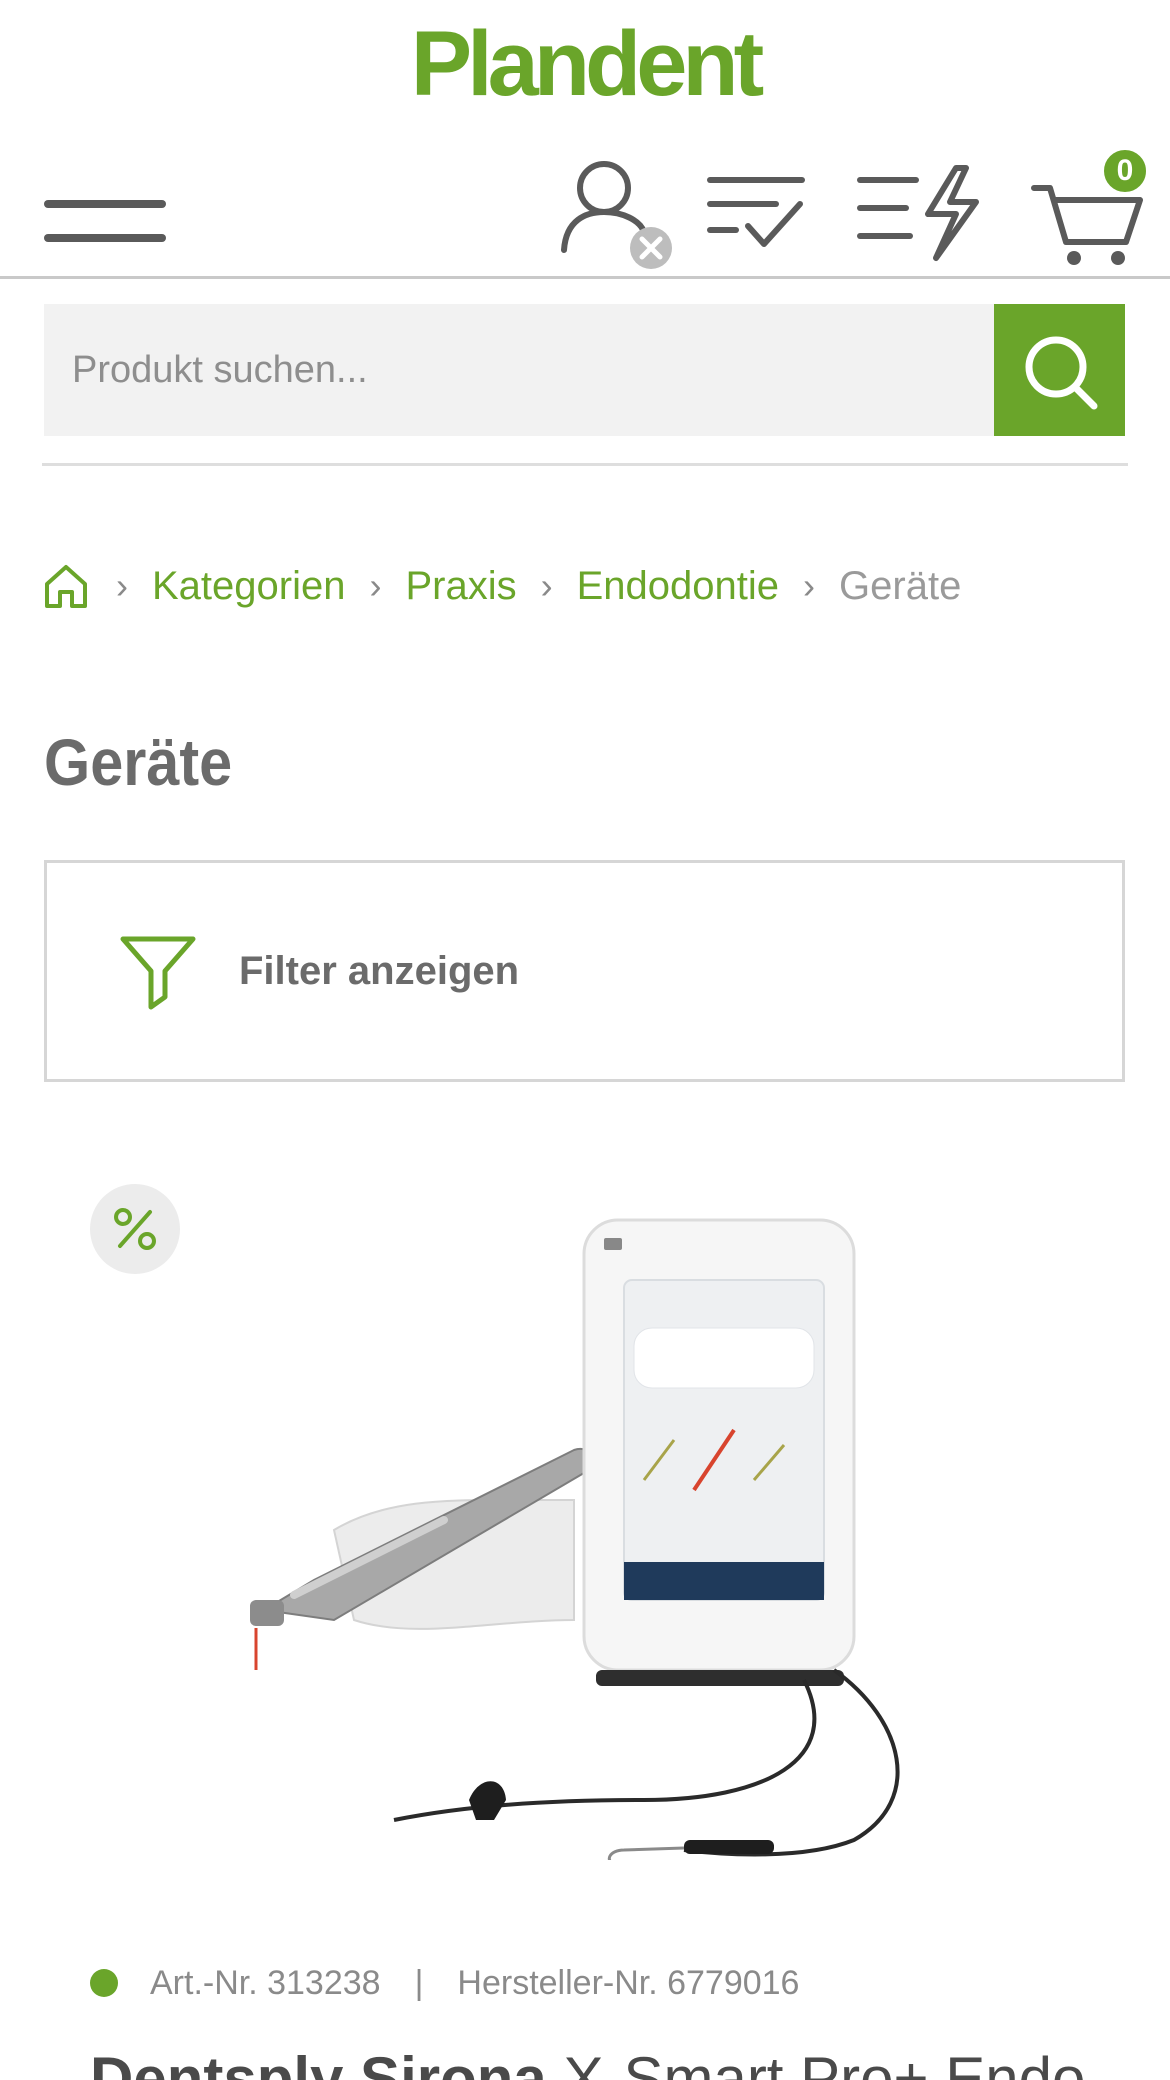  I want to click on header-navbar: 0, so click(585, 210).